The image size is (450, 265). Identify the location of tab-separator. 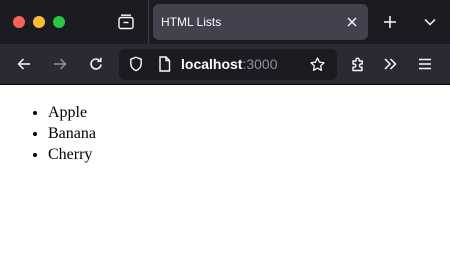
(148, 22).